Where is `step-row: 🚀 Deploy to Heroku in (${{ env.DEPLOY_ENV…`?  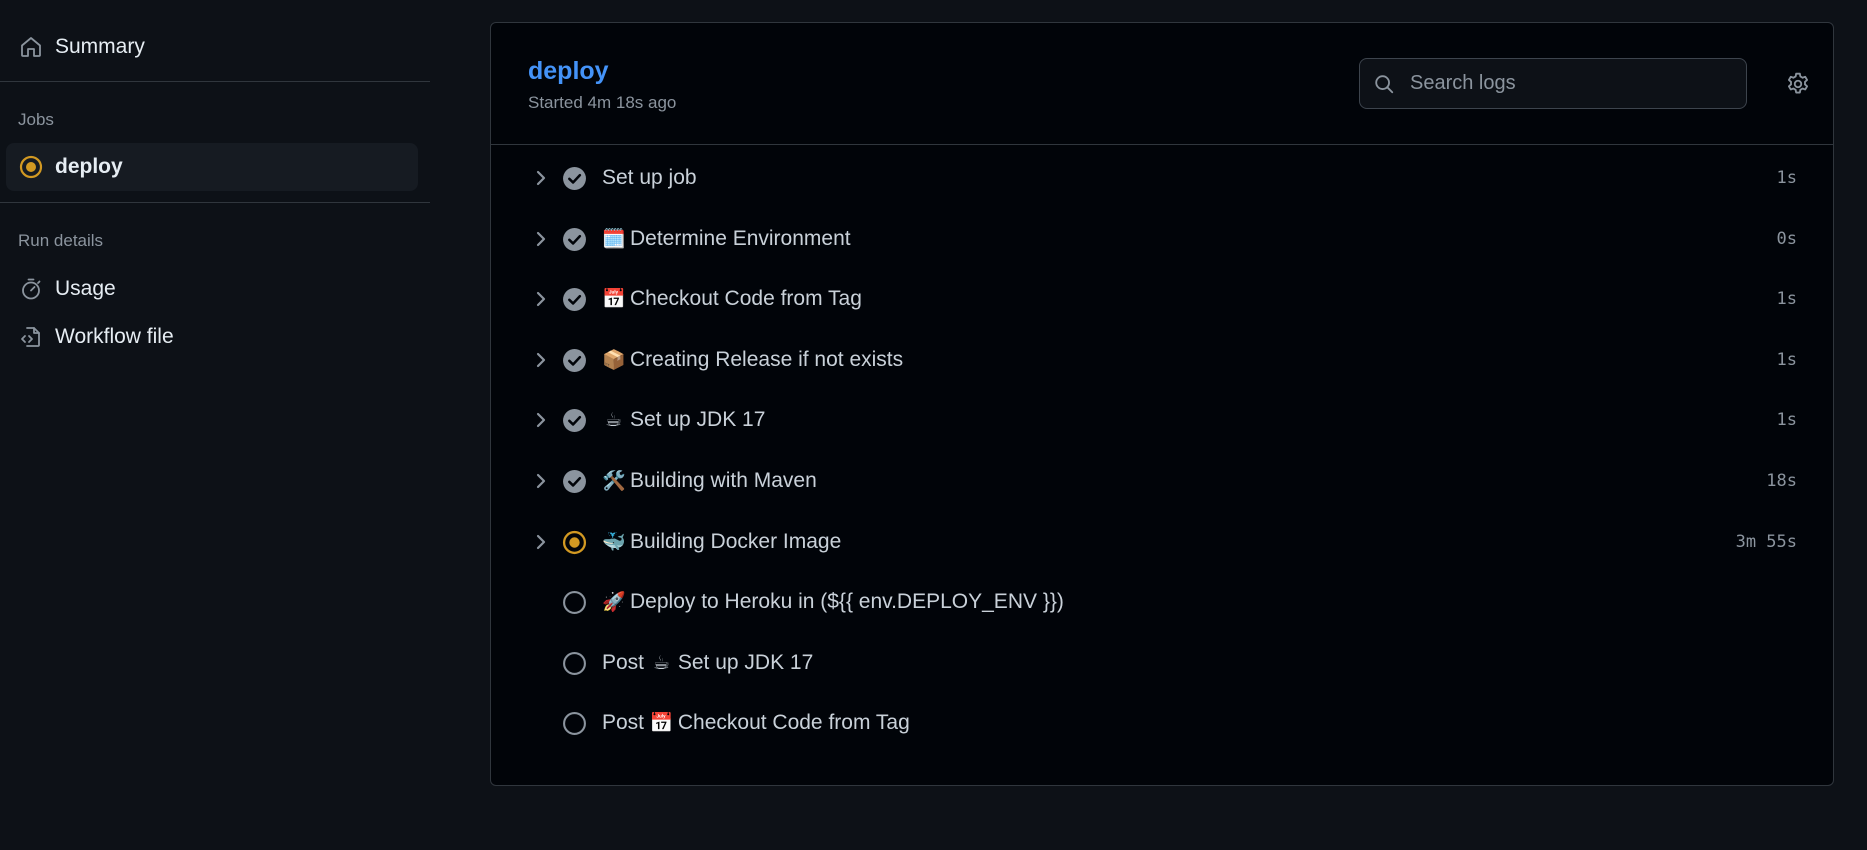
step-row: 🚀 Deploy to Heroku in (${{ env.DEPLOY_ENV… is located at coordinates (1163, 602).